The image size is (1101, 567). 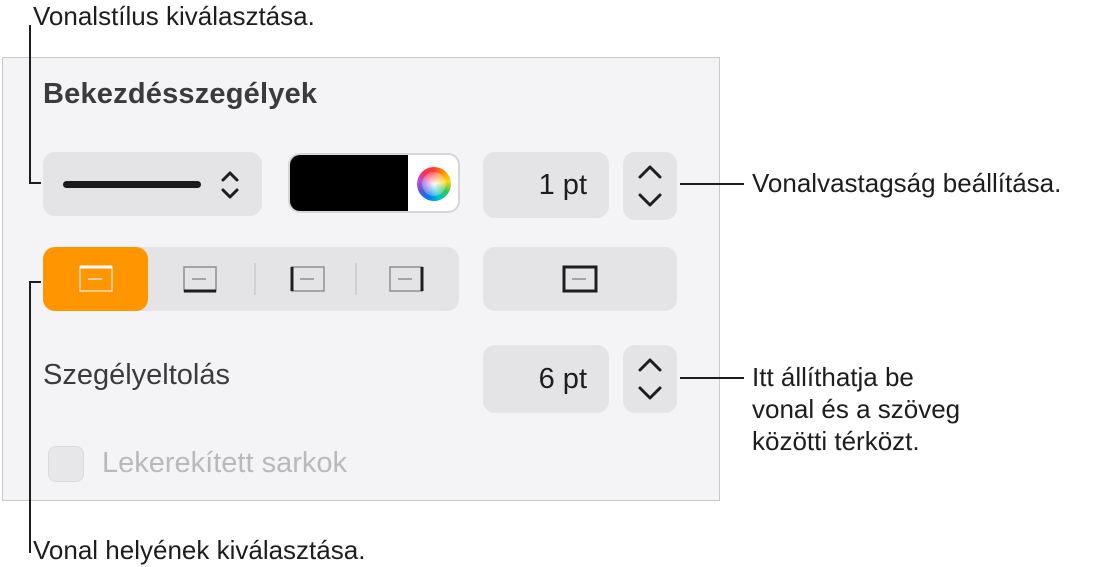 I want to click on line-style-popup, so click(x=152, y=184).